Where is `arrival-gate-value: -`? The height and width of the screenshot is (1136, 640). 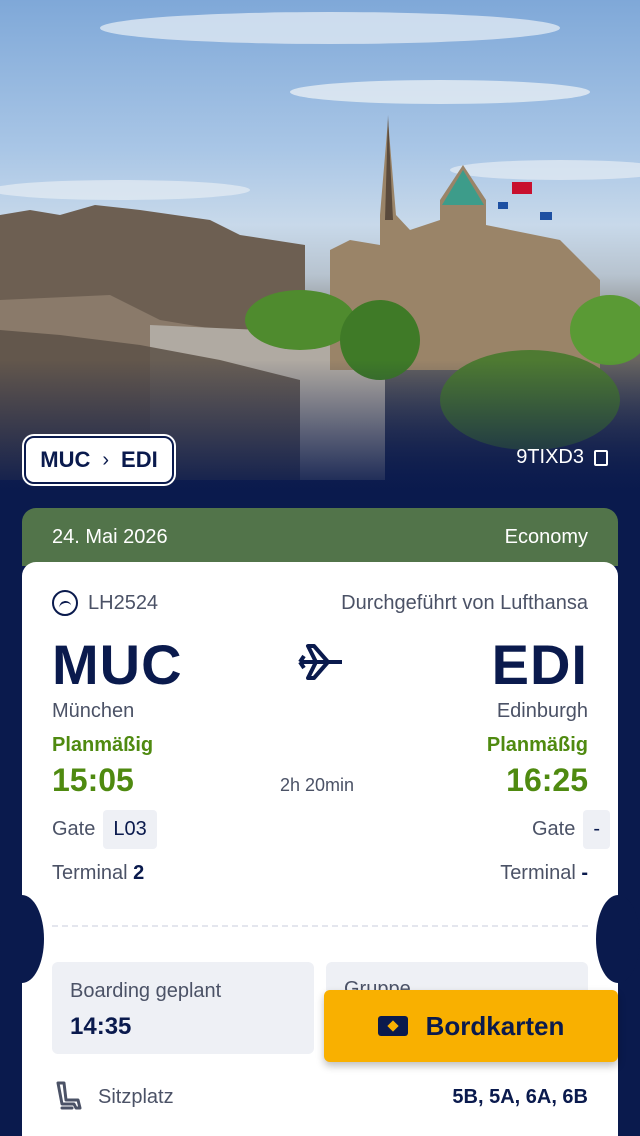 arrival-gate-value: - is located at coordinates (596, 829).